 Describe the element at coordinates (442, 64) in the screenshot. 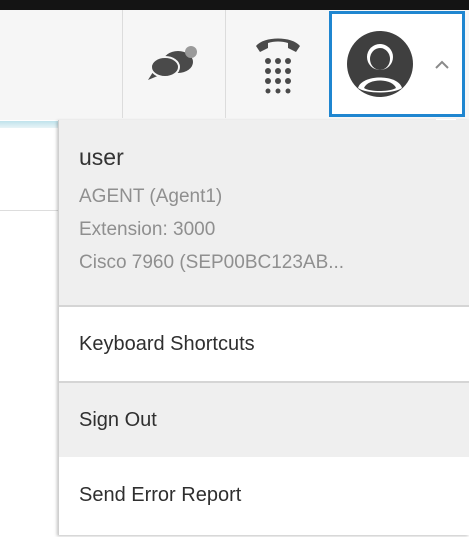

I see `chevron-up-icon` at that location.